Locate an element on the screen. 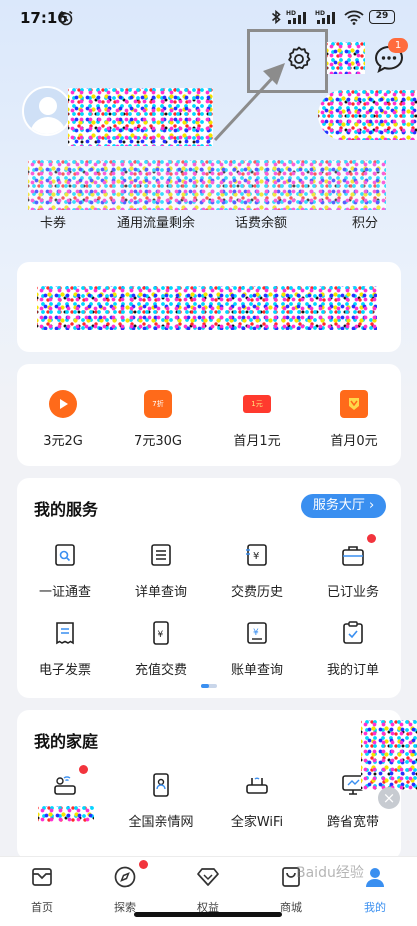 The height and width of the screenshot is (926, 417). promo-label: 3元2G is located at coordinates (63, 441).